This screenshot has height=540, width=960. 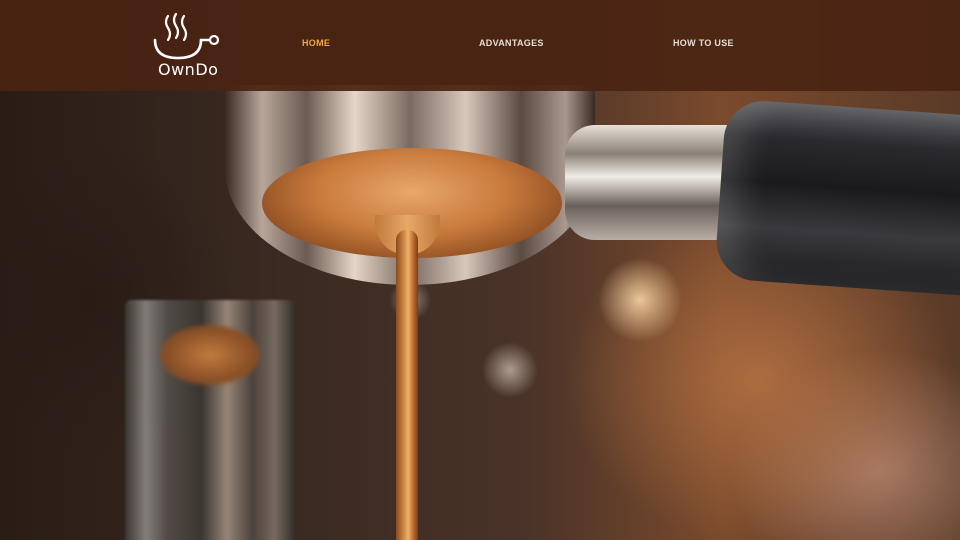 What do you see at coordinates (837, 198) in the screenshot?
I see `portafilter-handle` at bounding box center [837, 198].